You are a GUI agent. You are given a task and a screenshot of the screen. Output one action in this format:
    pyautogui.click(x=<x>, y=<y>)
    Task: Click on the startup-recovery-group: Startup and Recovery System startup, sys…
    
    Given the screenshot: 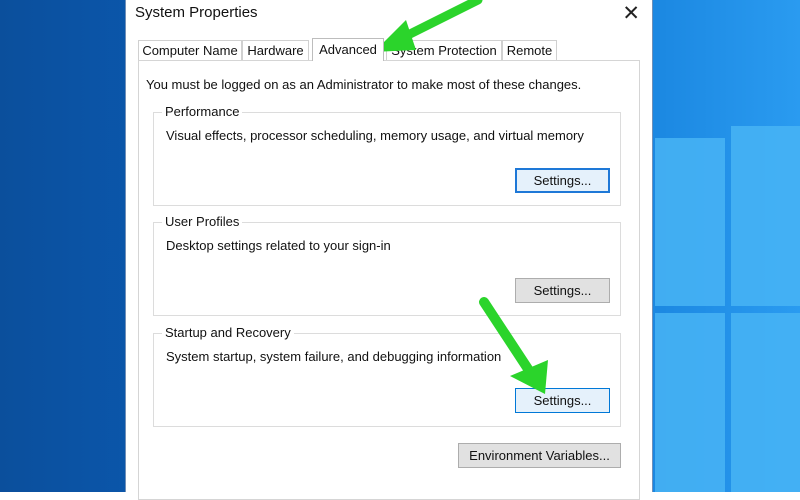 What is the action you would take?
    pyautogui.click(x=387, y=376)
    